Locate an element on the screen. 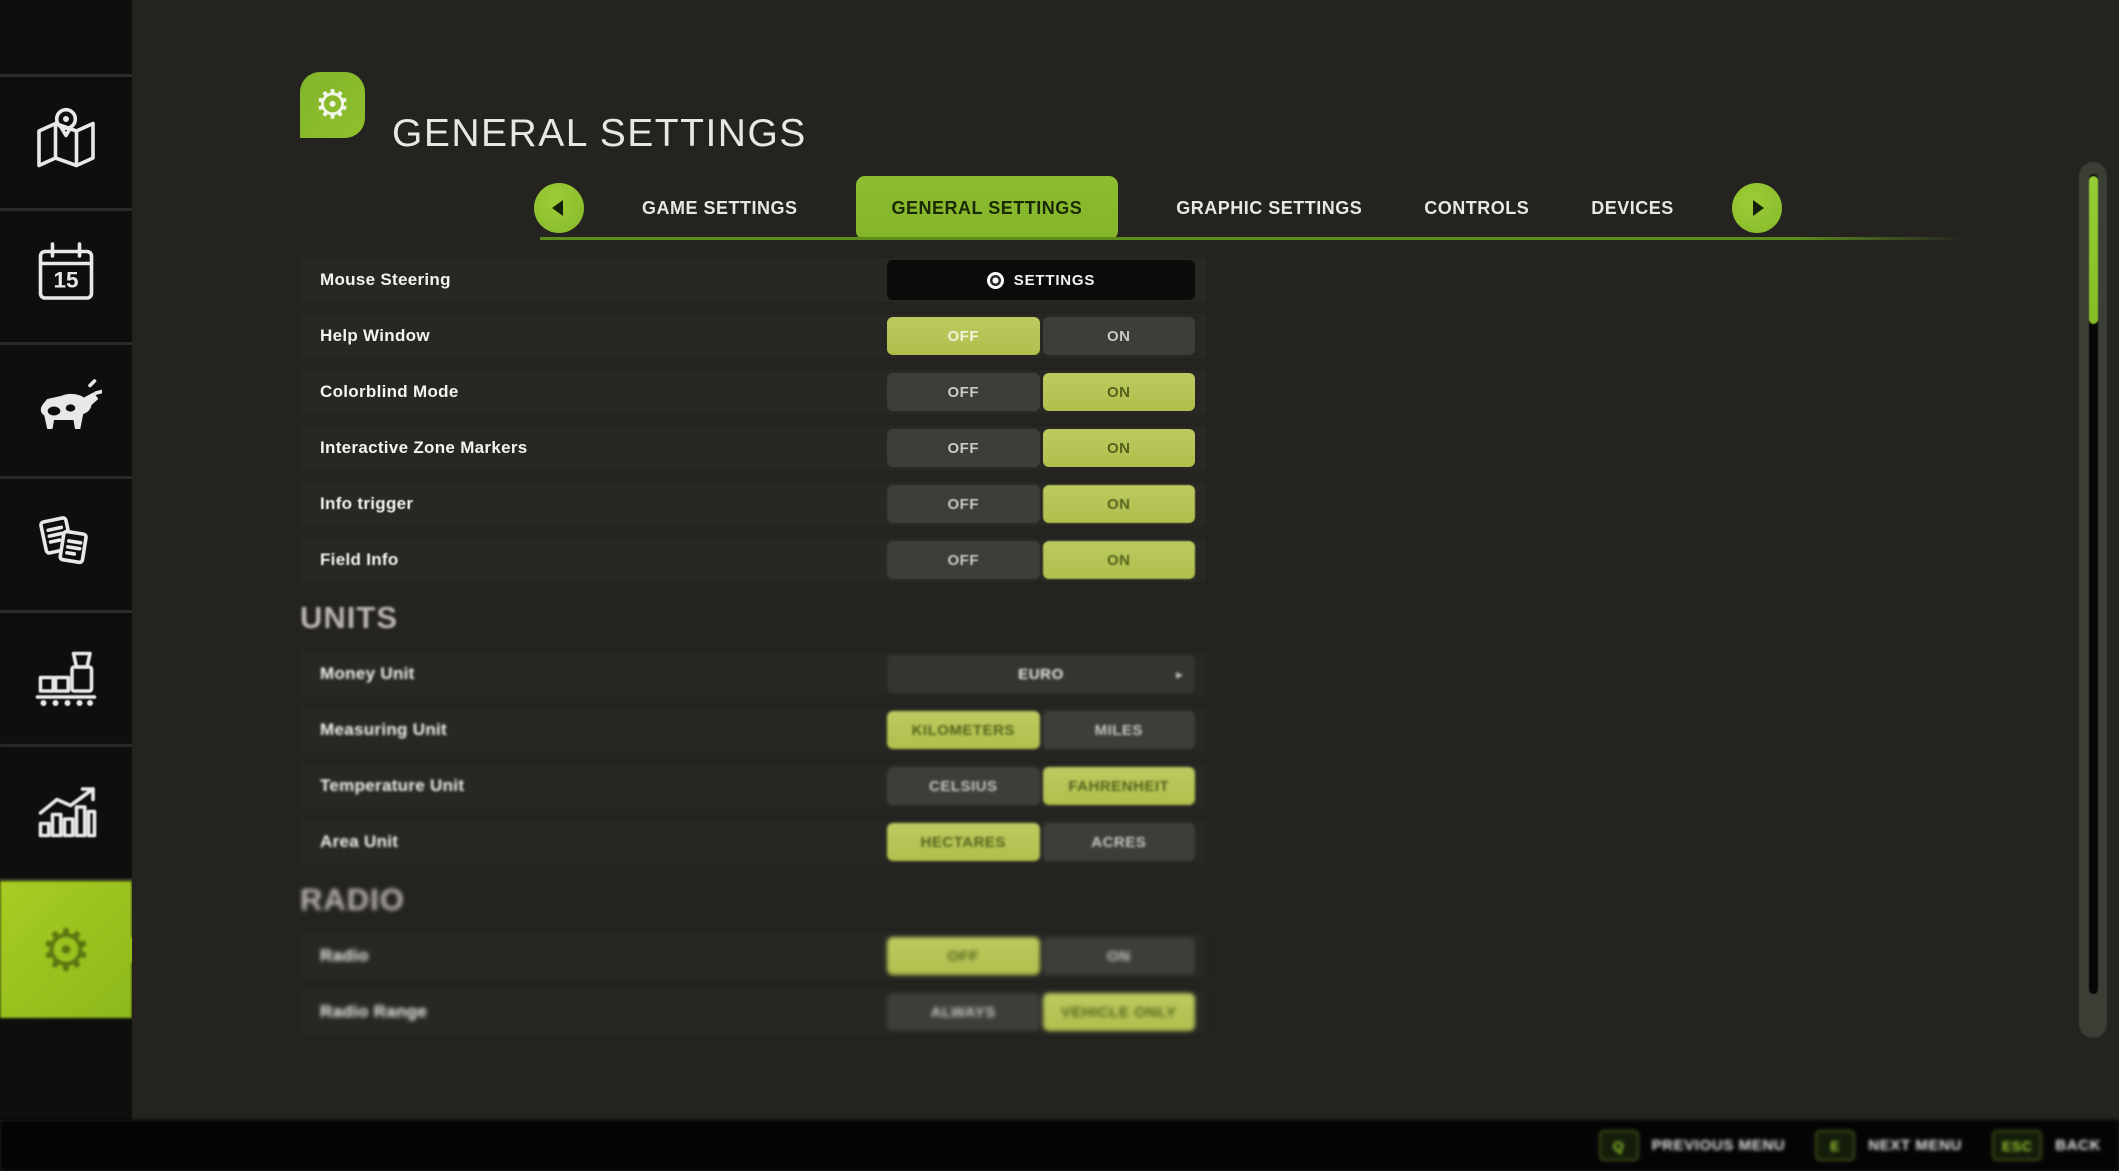  setting-label: Radio is located at coordinates (344, 955).